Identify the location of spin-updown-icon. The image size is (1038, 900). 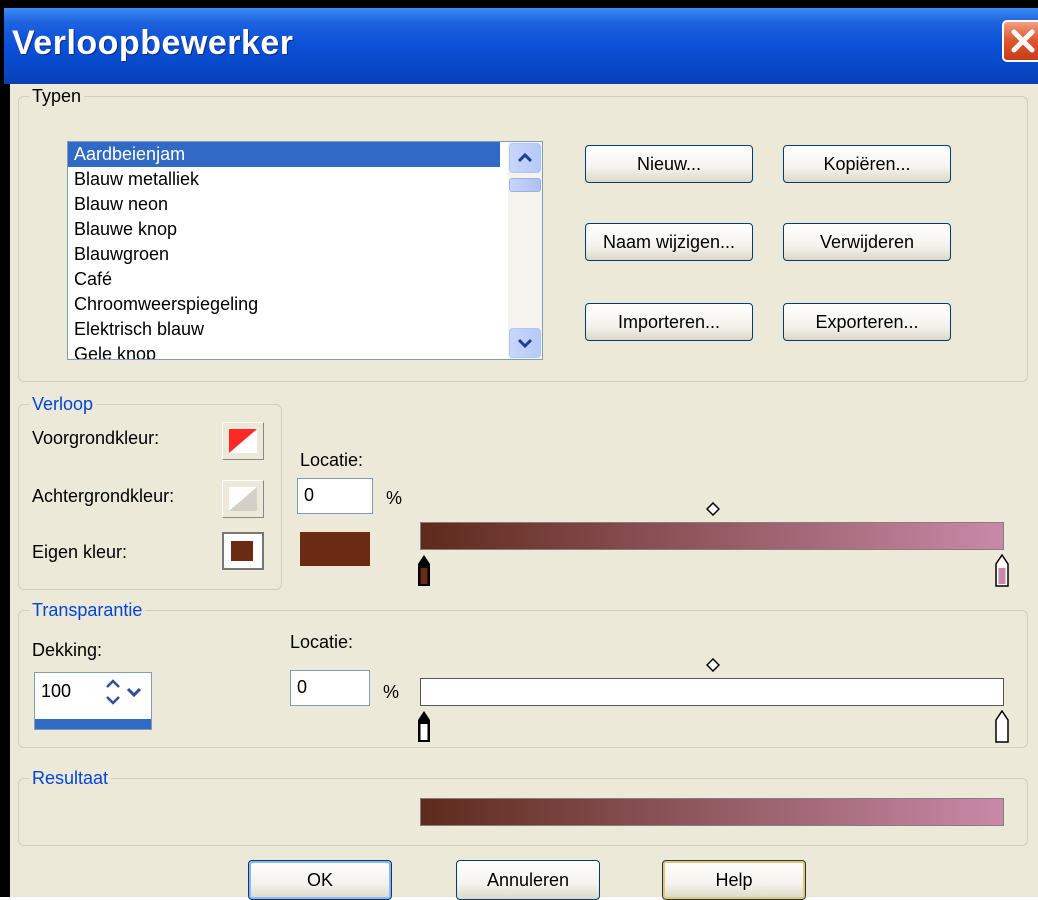
(113, 692).